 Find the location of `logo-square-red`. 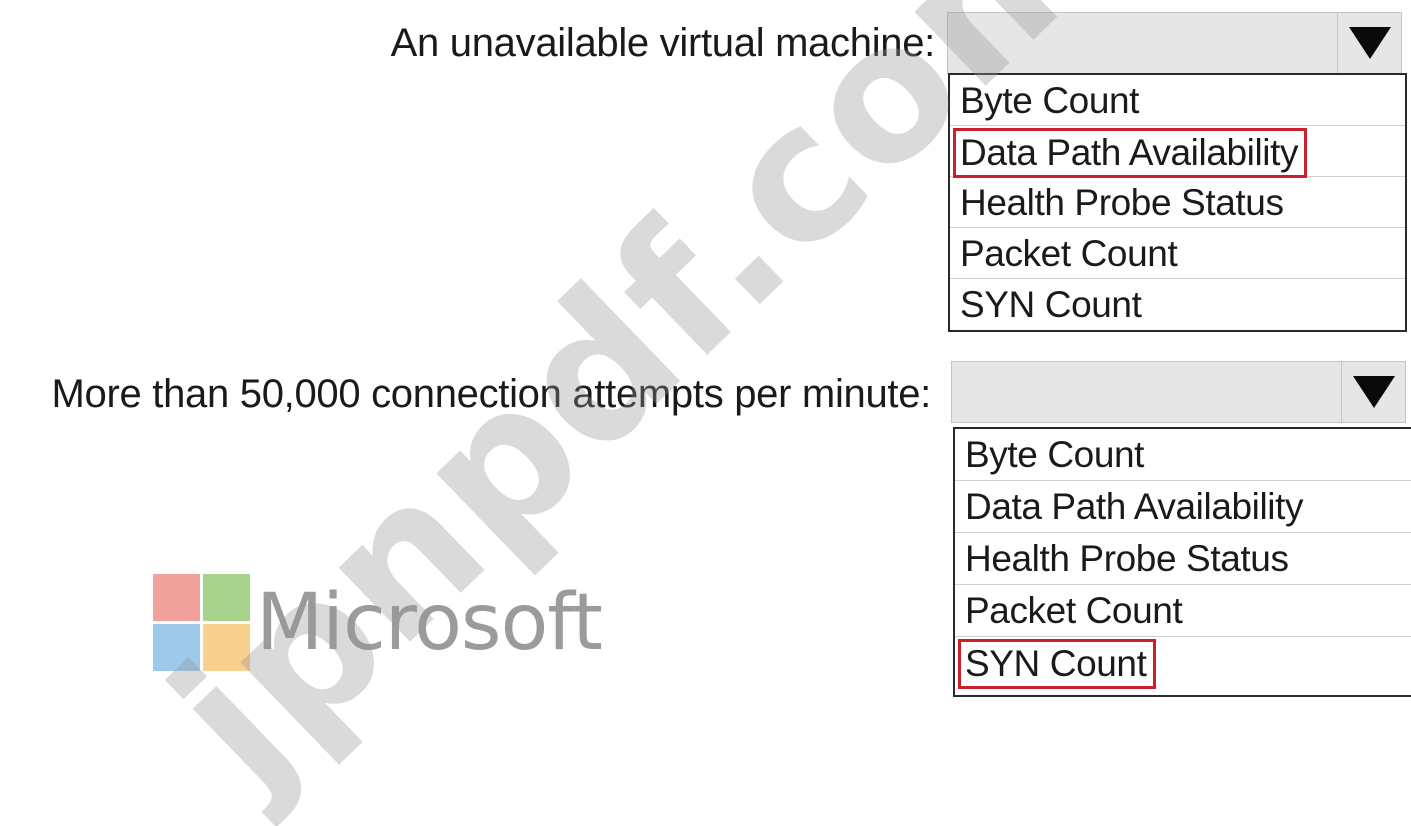

logo-square-red is located at coordinates (176, 597).